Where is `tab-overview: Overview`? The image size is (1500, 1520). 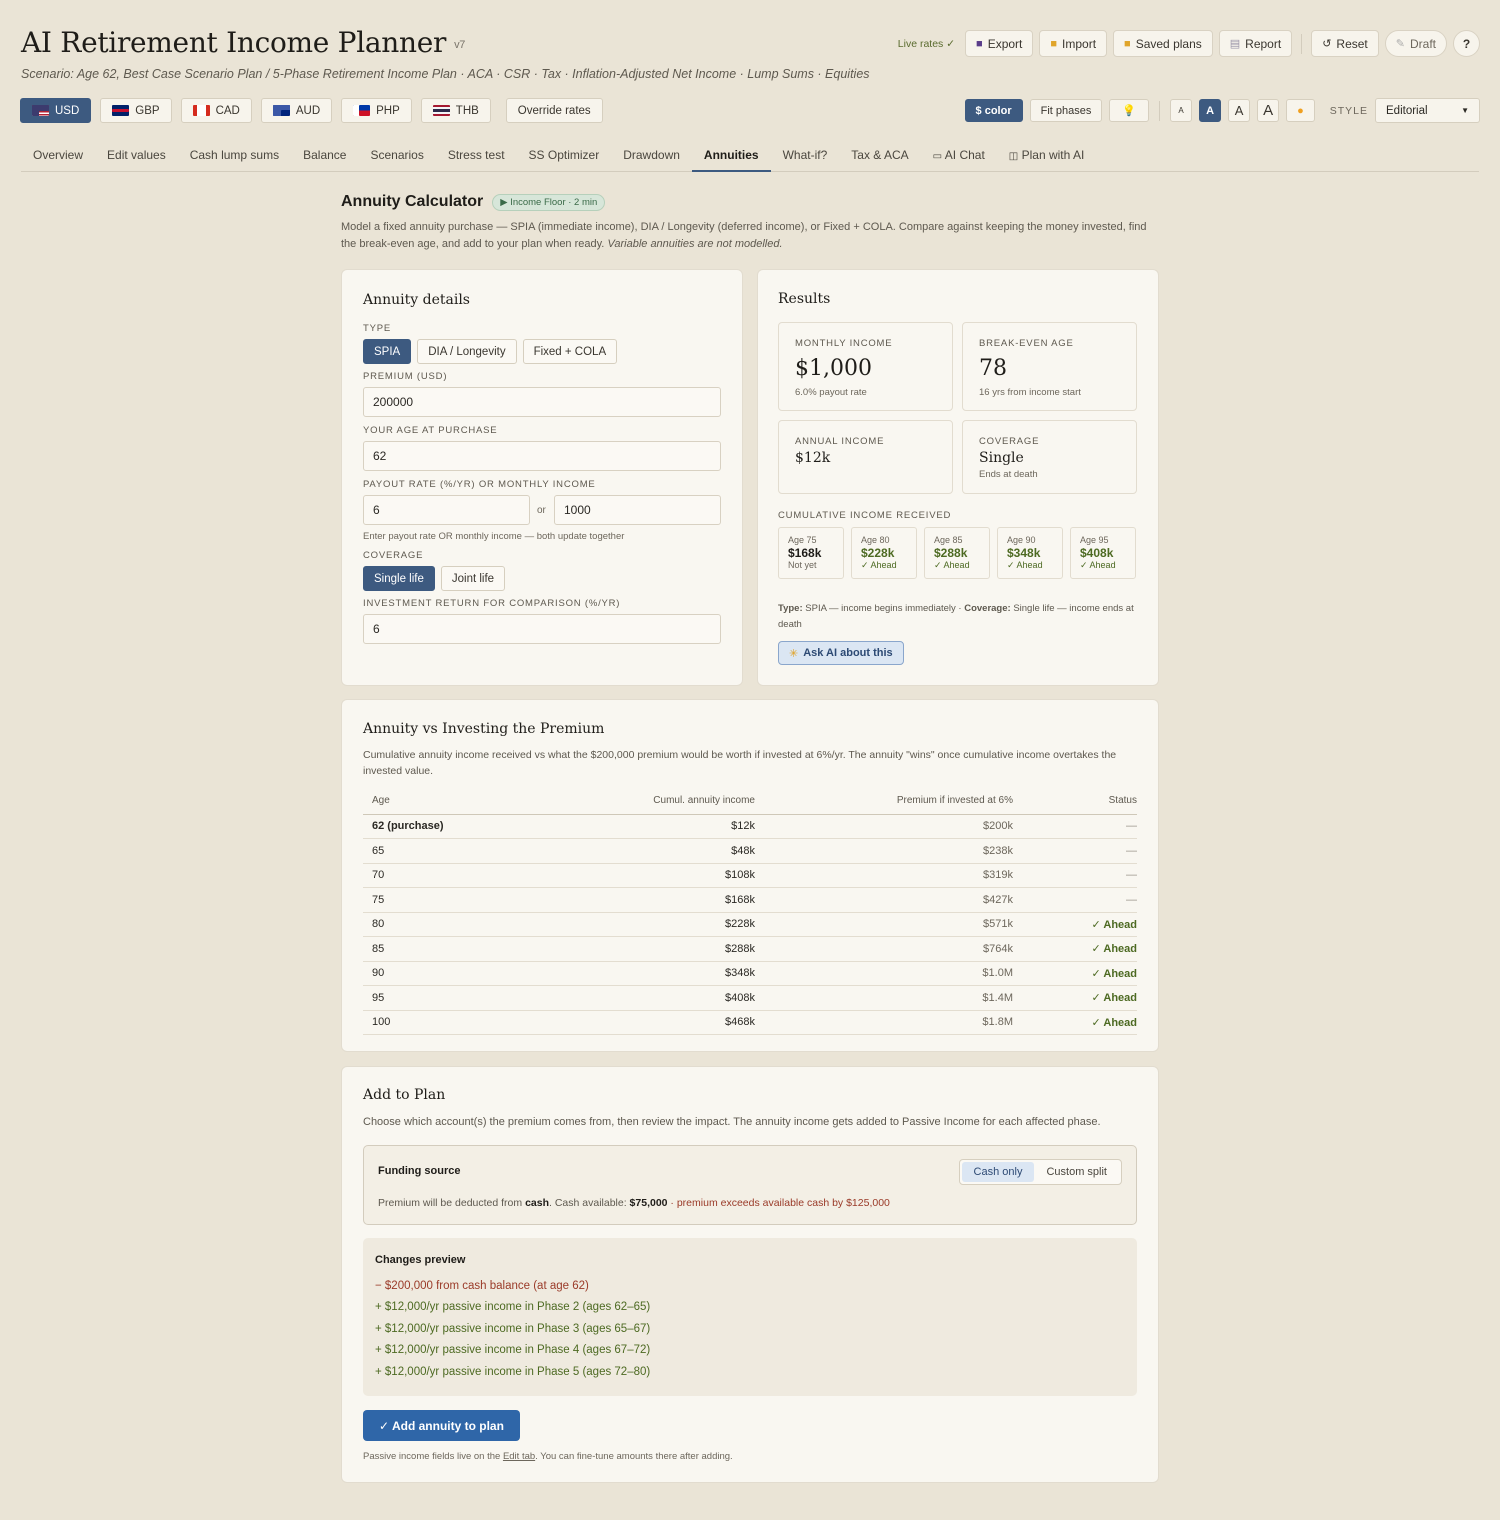
tab-overview: Overview is located at coordinates (58, 155).